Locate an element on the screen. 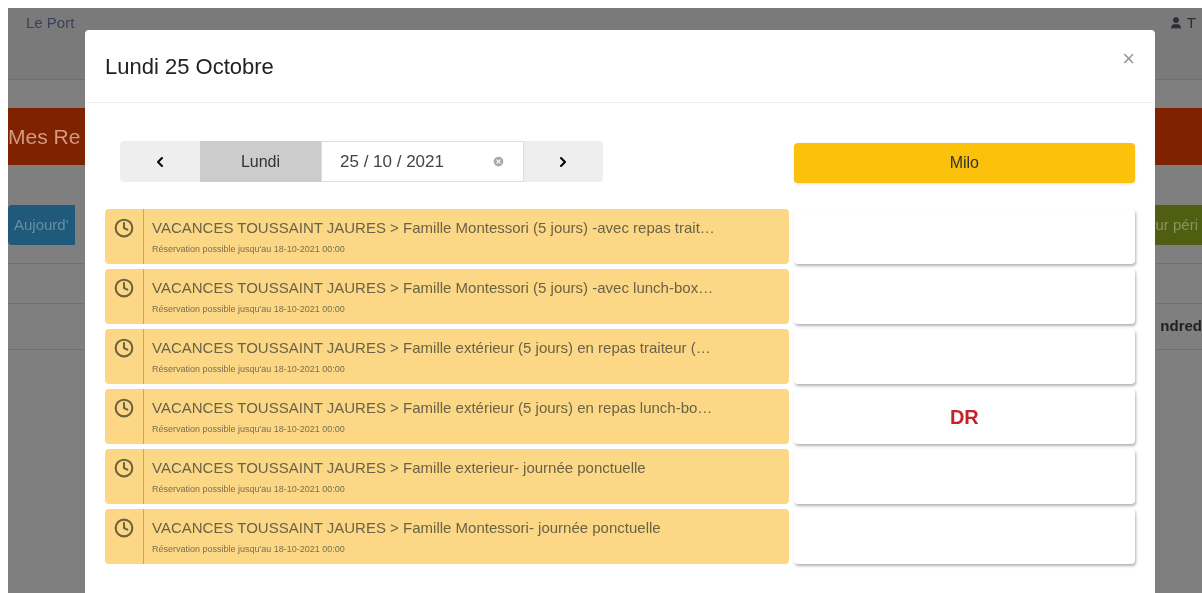  day-label: Lundi is located at coordinates (260, 161).